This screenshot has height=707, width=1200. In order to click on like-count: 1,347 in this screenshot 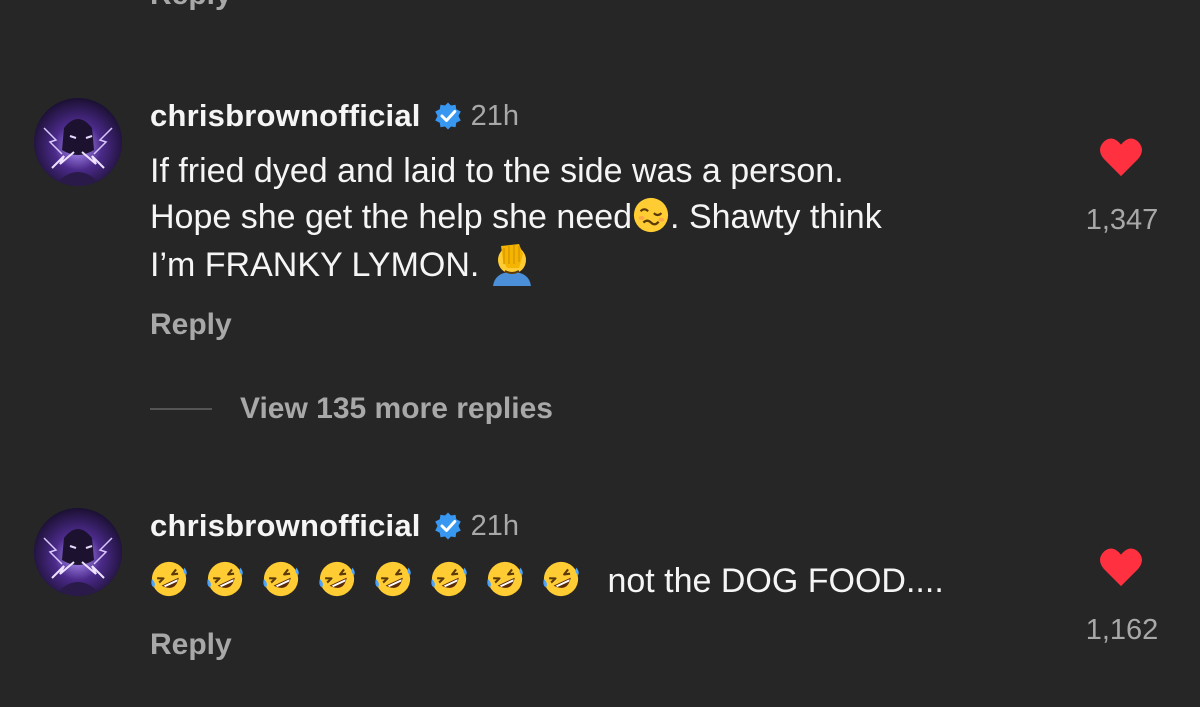, I will do `click(1122, 220)`.